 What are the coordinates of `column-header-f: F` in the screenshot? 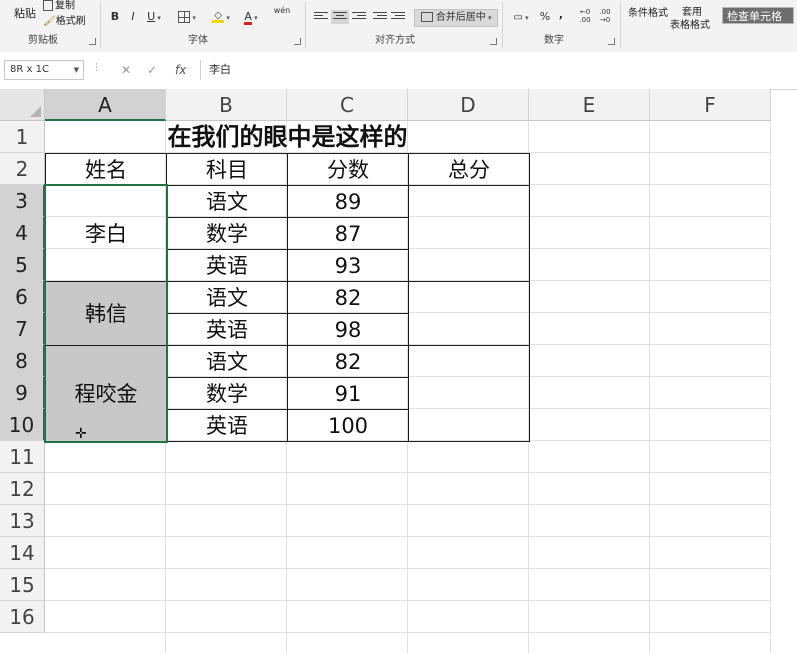 It's located at (710, 105).